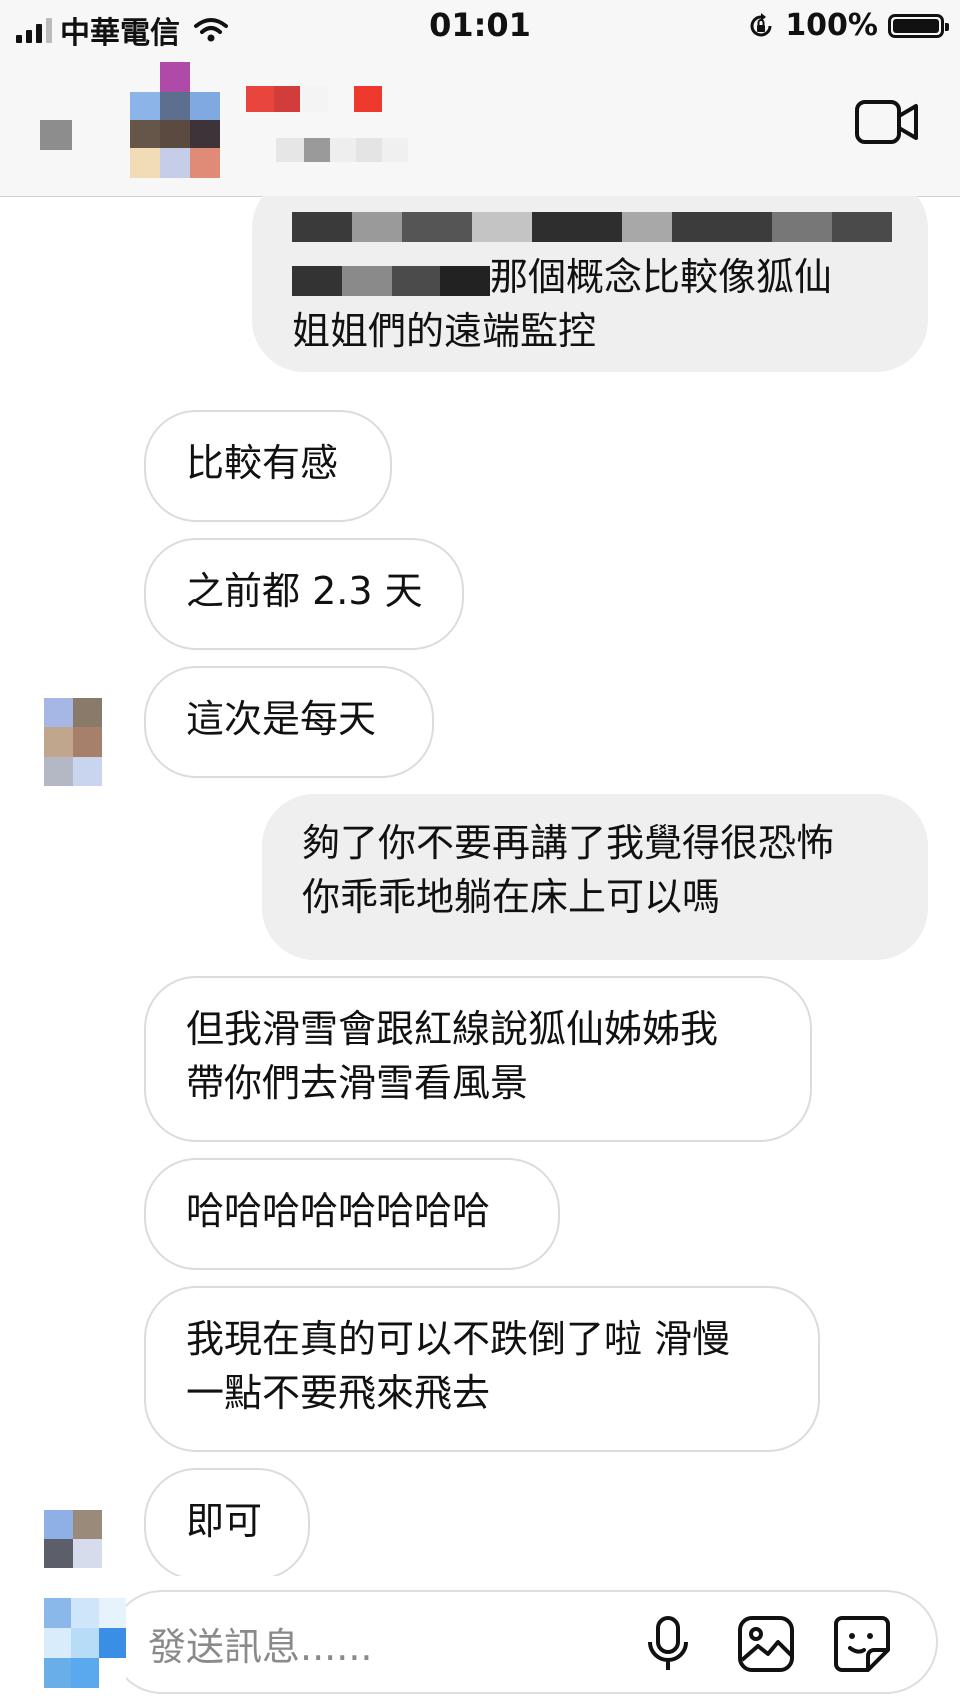 The width and height of the screenshot is (960, 1708). What do you see at coordinates (56, 135) in the screenshot?
I see `back-chevron-icon` at bounding box center [56, 135].